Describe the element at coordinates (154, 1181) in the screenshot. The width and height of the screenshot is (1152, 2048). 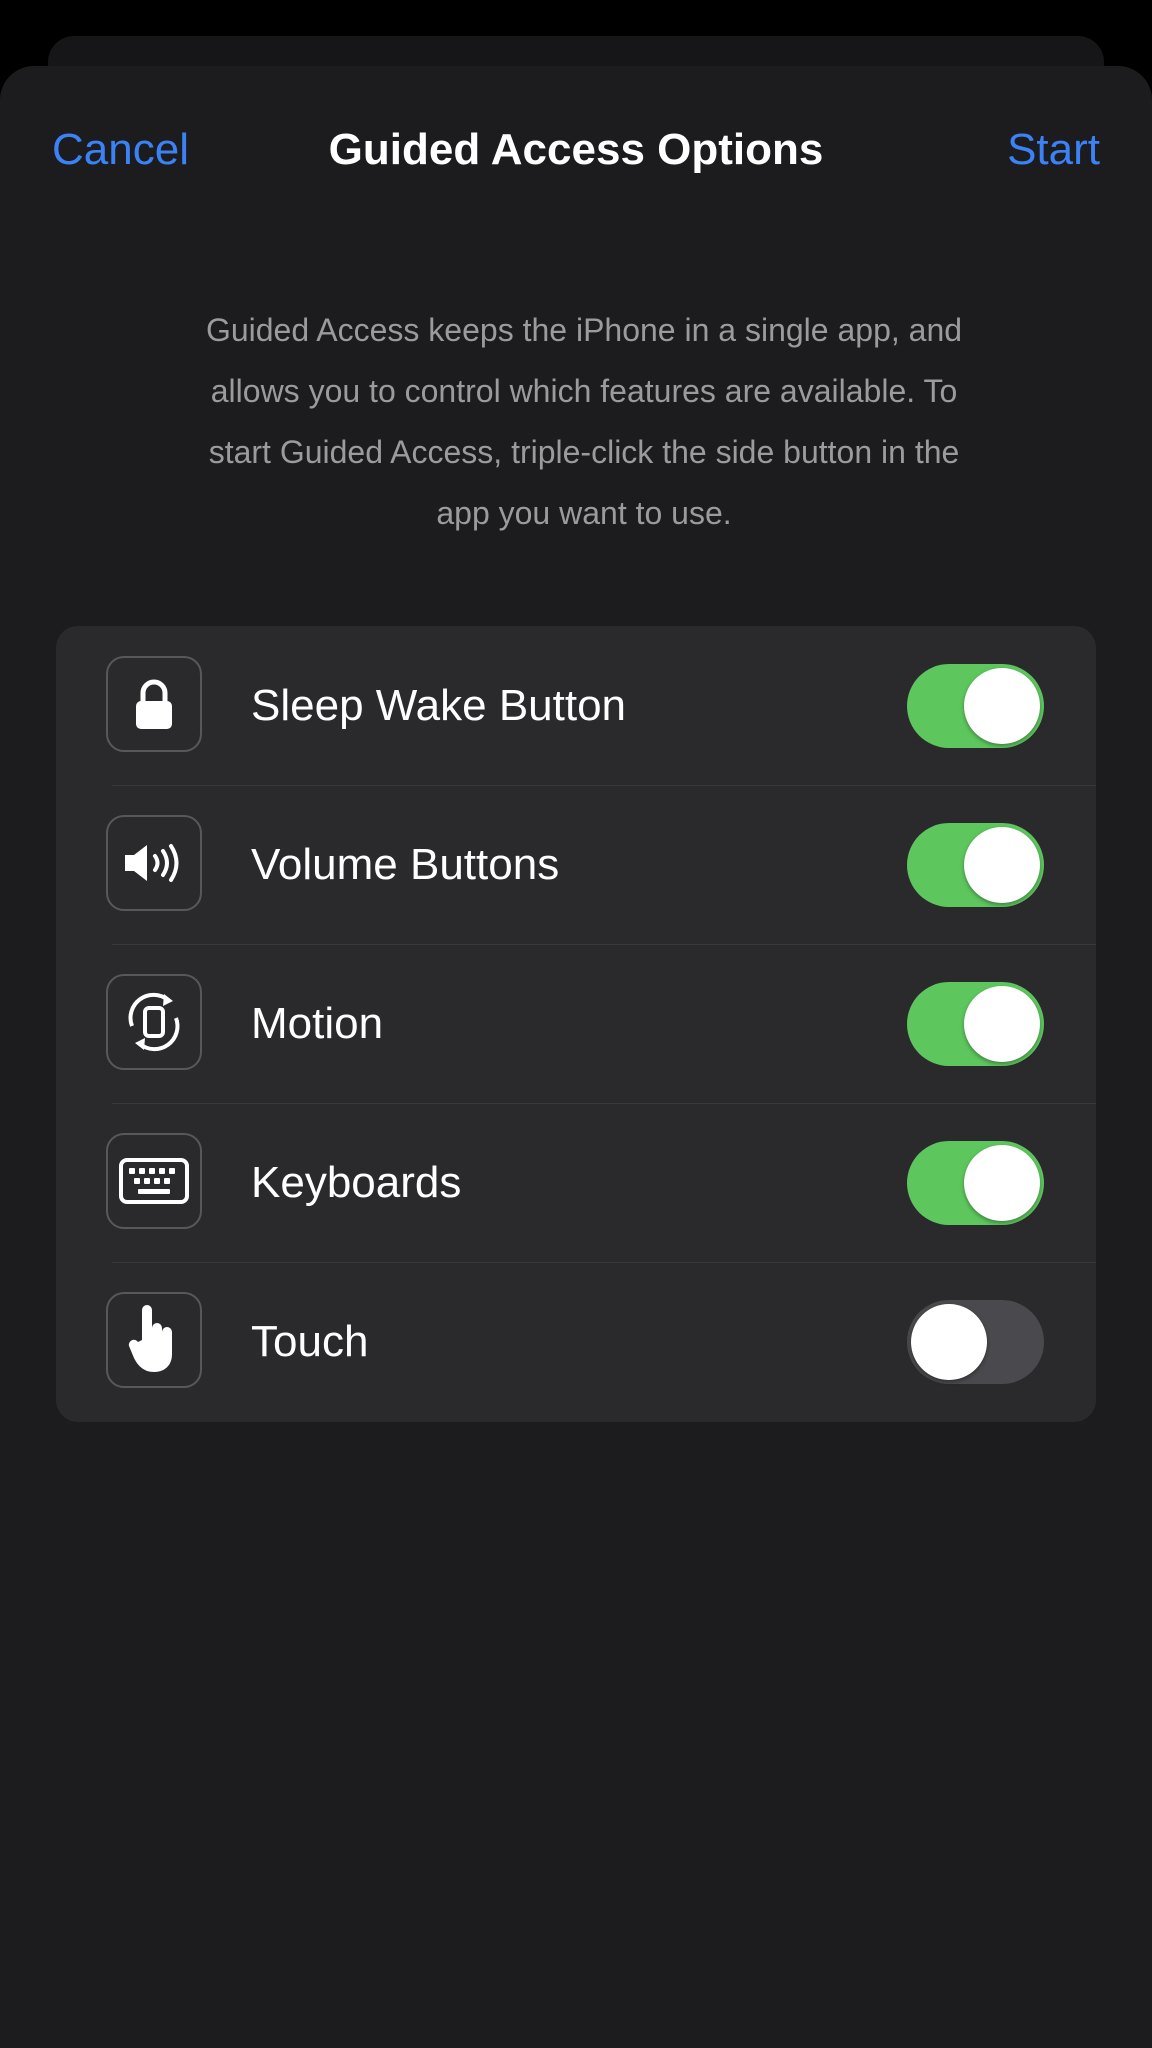
I see `keyboard-icon` at that location.